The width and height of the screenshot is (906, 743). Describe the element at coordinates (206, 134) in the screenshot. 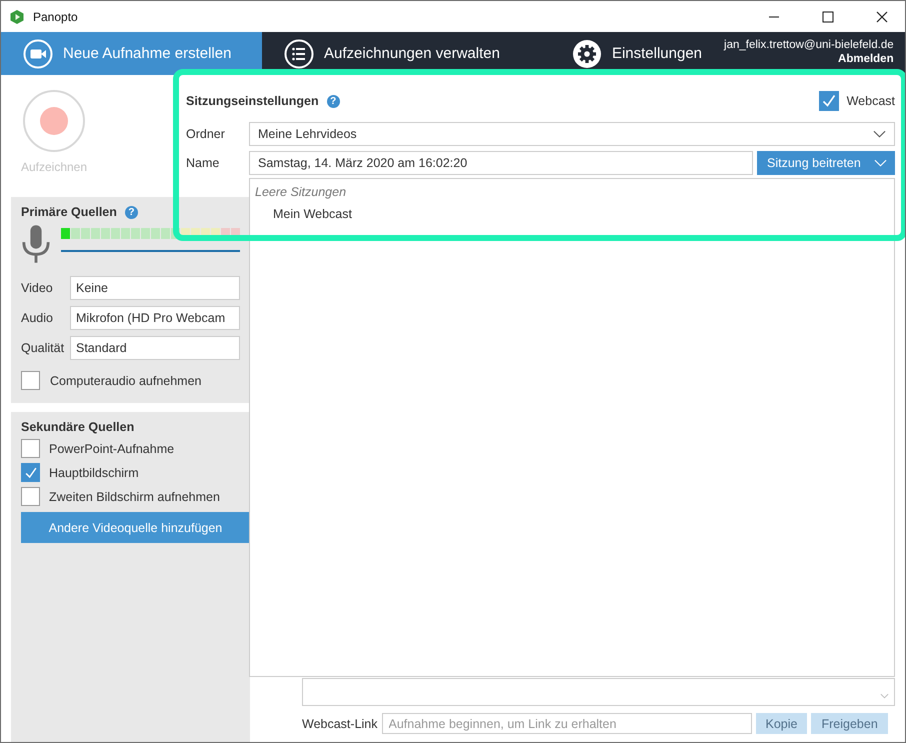

I see `folder-label: Ordner` at that location.